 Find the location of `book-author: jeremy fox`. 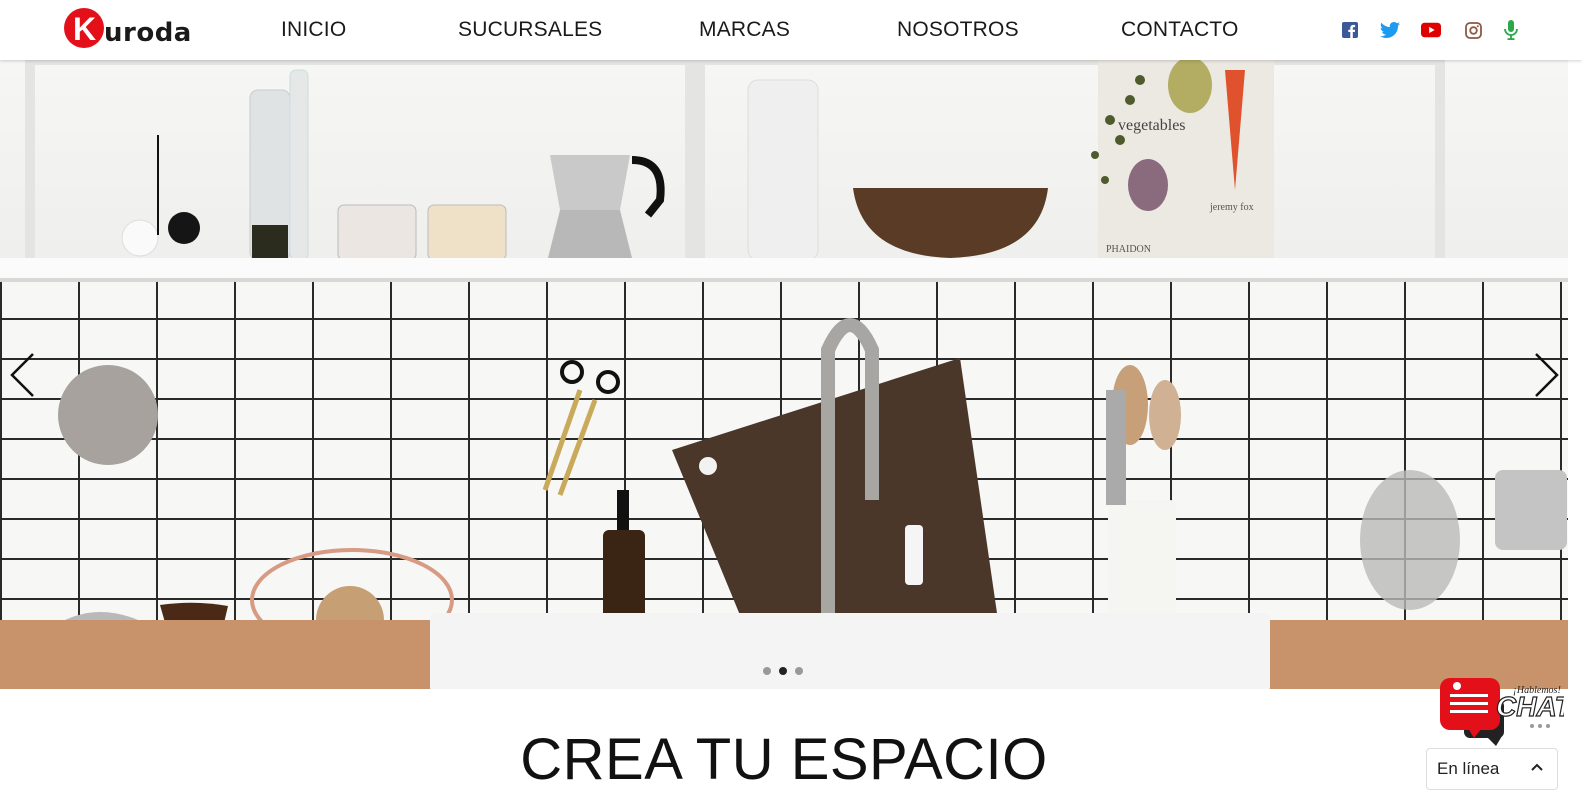

book-author: jeremy fox is located at coordinates (1231, 207).